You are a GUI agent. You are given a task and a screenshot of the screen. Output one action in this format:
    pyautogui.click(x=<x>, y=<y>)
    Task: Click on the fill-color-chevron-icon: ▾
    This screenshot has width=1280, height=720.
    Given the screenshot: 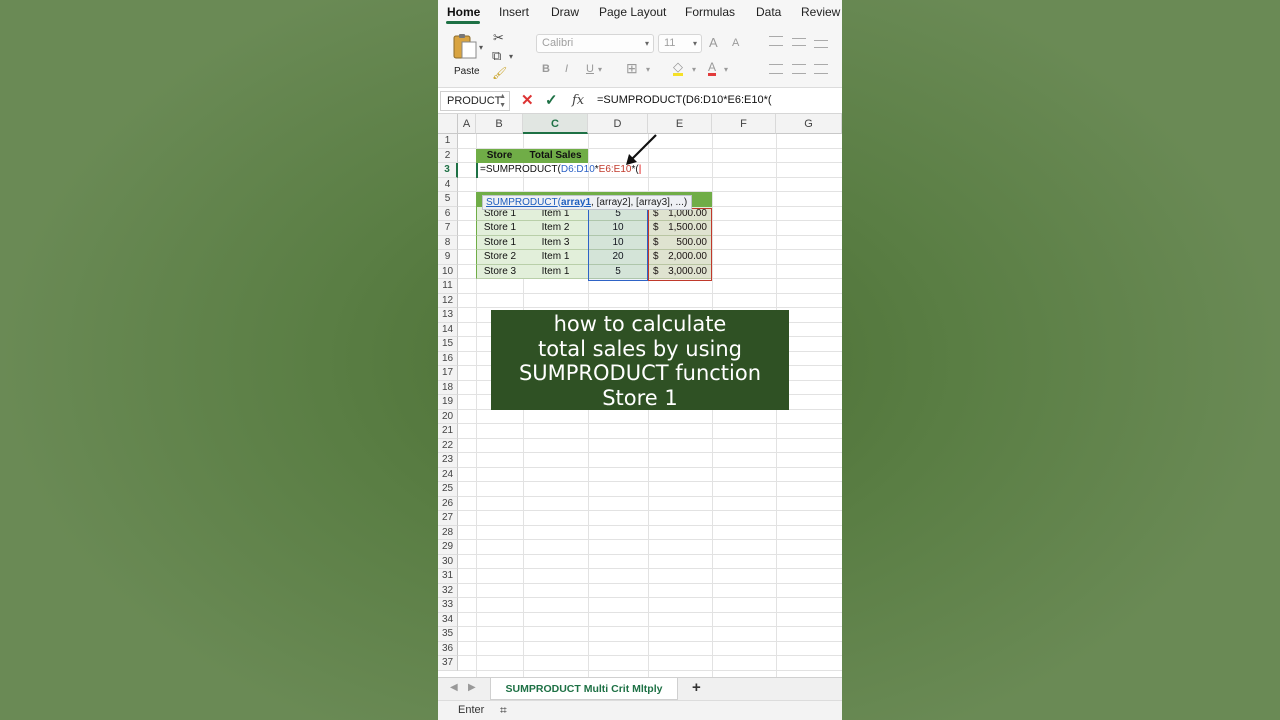 What is the action you would take?
    pyautogui.click(x=694, y=69)
    